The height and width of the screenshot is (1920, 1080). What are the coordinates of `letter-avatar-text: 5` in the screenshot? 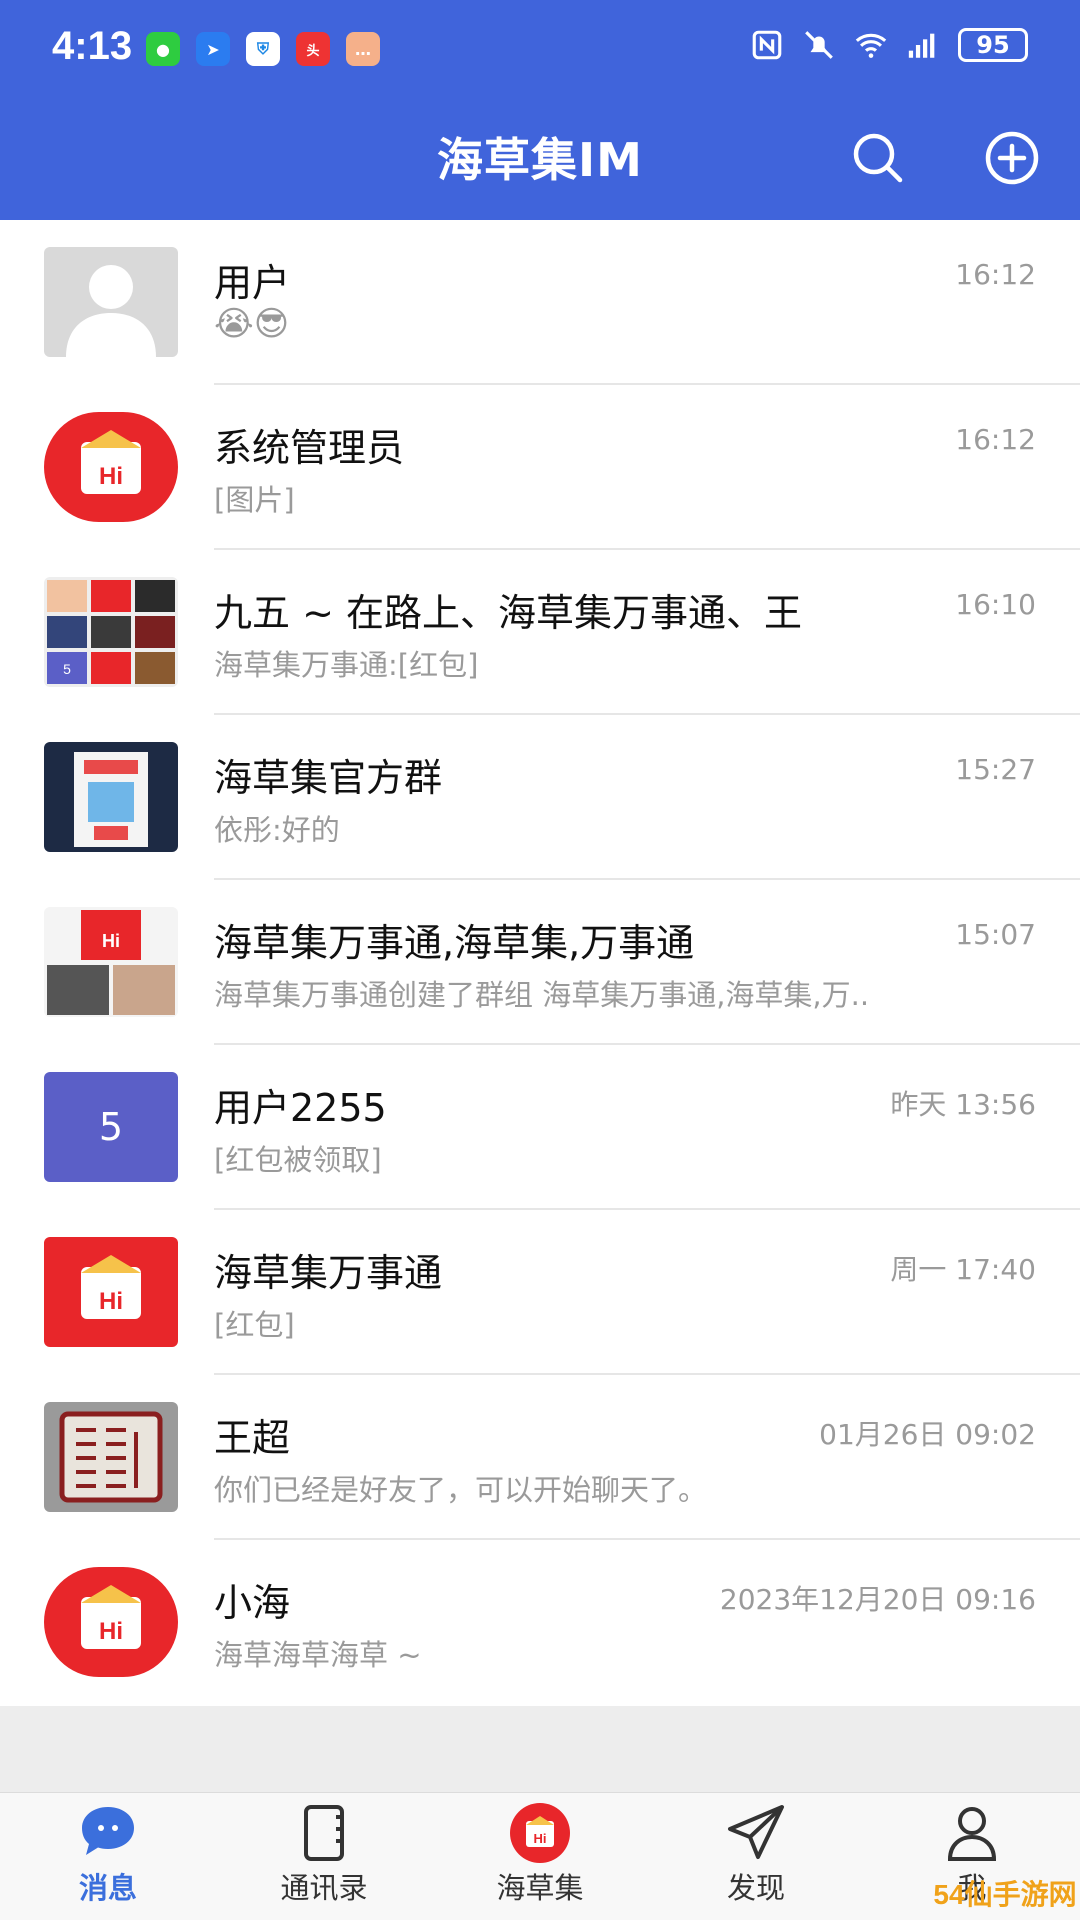 It's located at (111, 1127).